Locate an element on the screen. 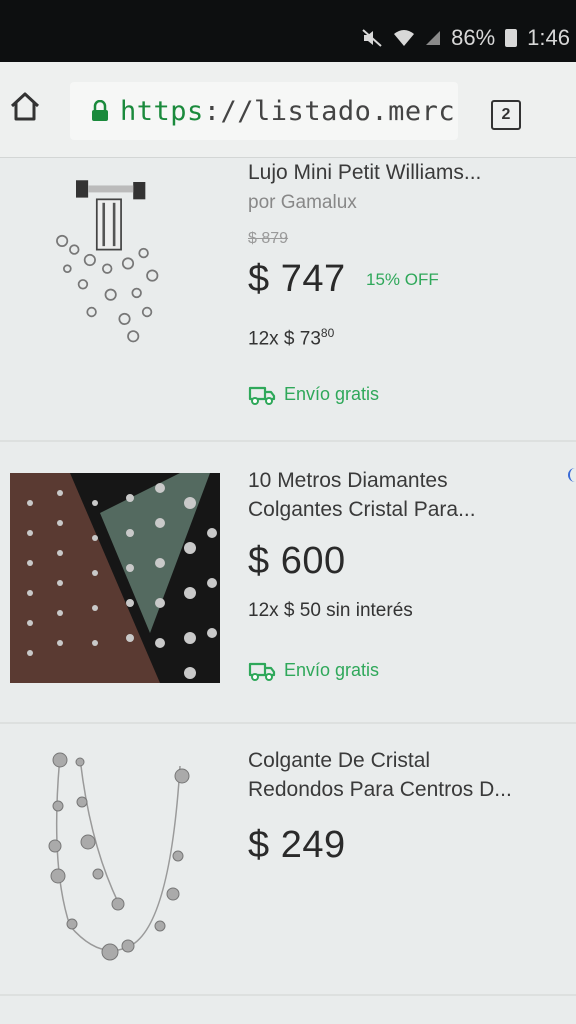  url-text: https://listado.merc is located at coordinates (288, 111).